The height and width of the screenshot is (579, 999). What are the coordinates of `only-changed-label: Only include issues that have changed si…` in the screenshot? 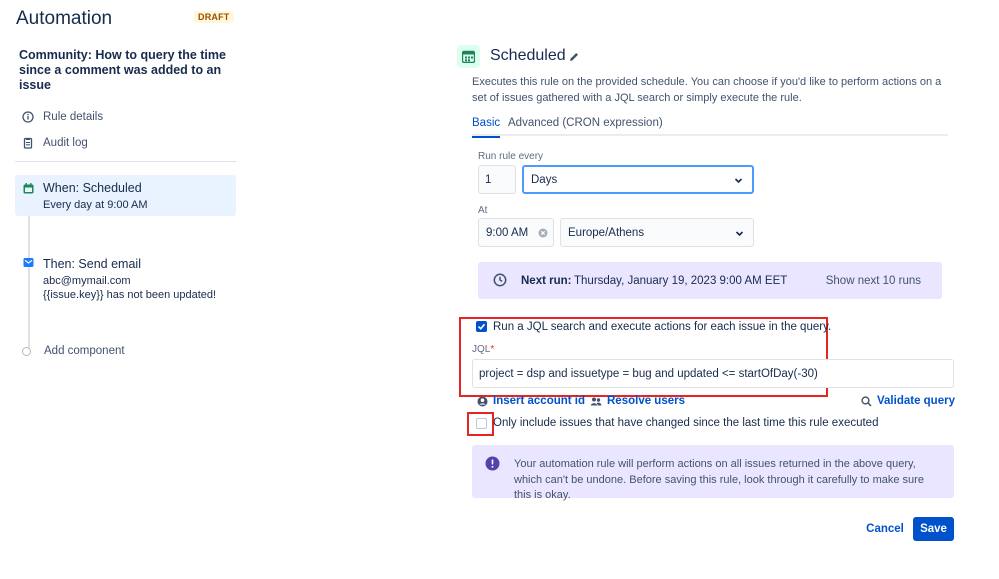 It's located at (685, 423).